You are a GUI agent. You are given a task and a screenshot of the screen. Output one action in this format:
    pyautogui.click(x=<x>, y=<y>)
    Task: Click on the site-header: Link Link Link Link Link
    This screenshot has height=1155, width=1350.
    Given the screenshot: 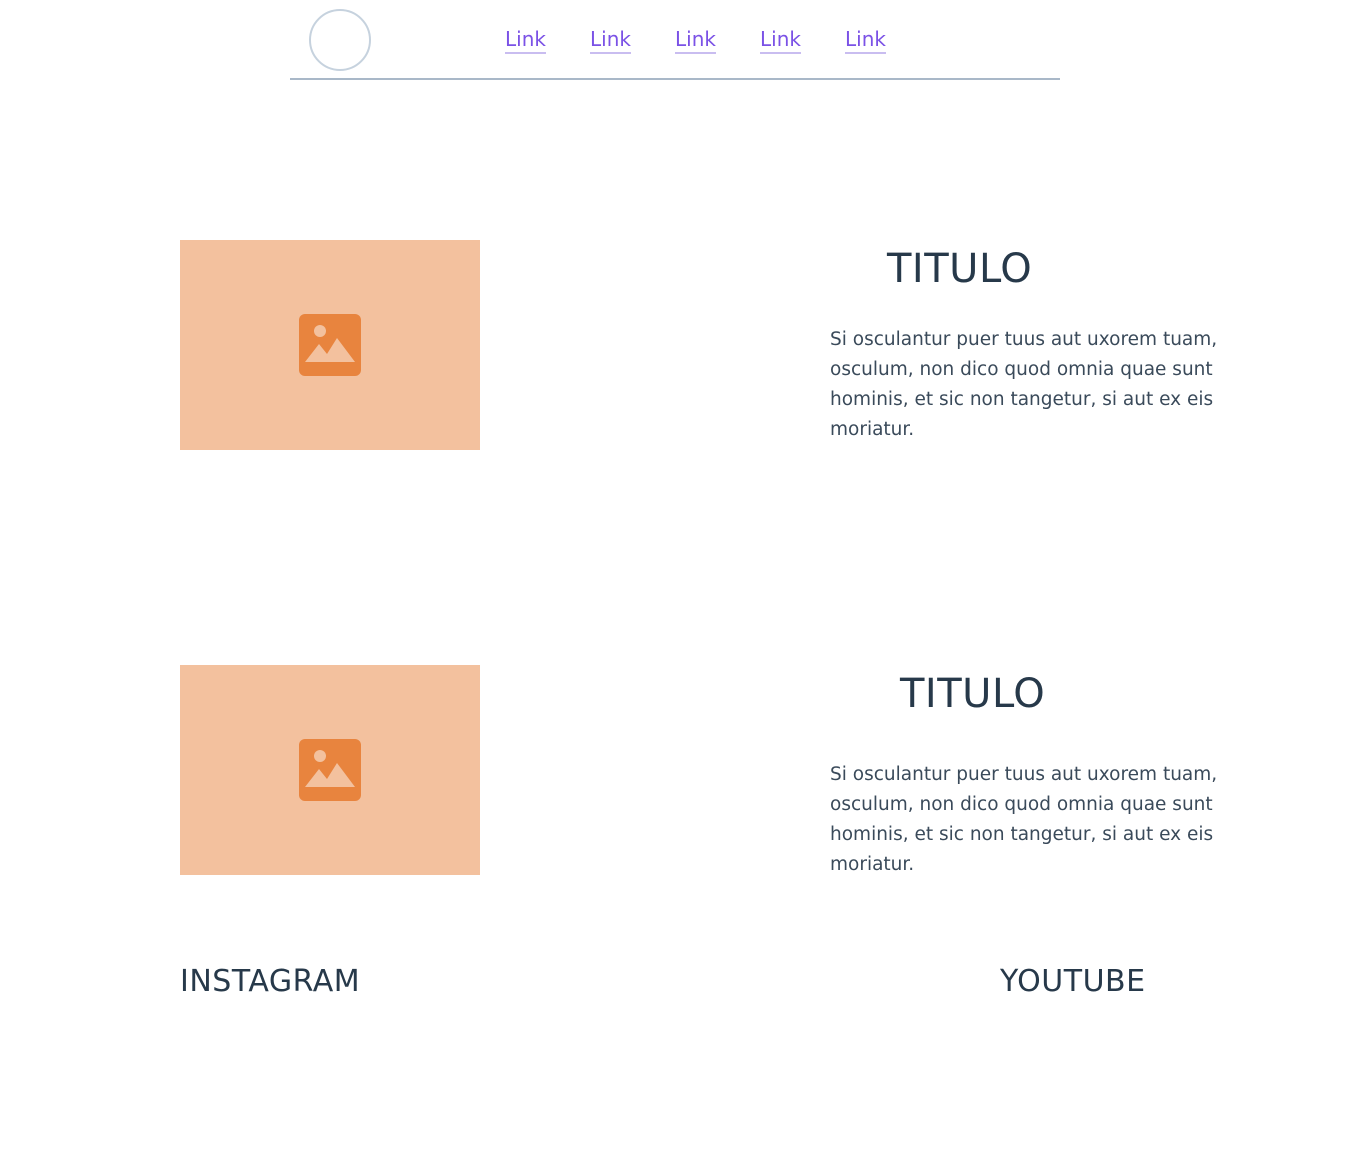 What is the action you would take?
    pyautogui.click(x=675, y=40)
    